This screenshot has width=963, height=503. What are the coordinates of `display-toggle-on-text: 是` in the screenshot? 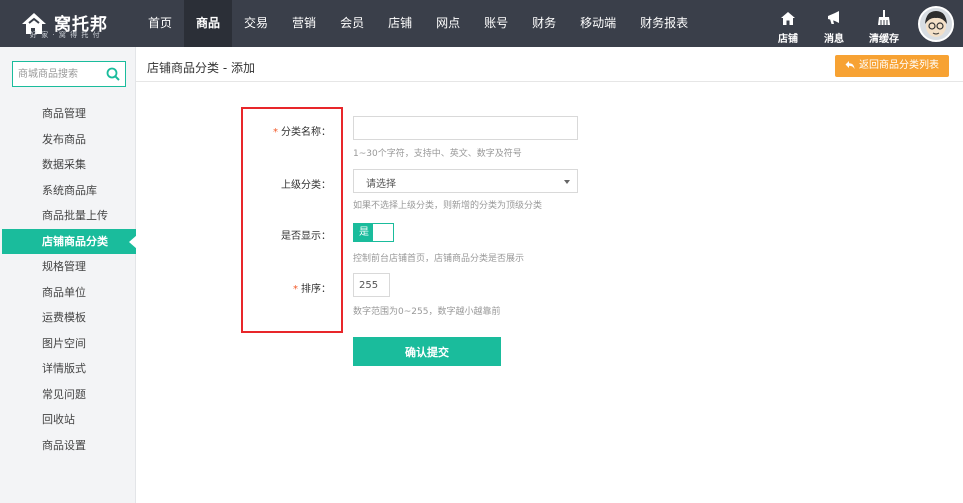 It's located at (364, 232).